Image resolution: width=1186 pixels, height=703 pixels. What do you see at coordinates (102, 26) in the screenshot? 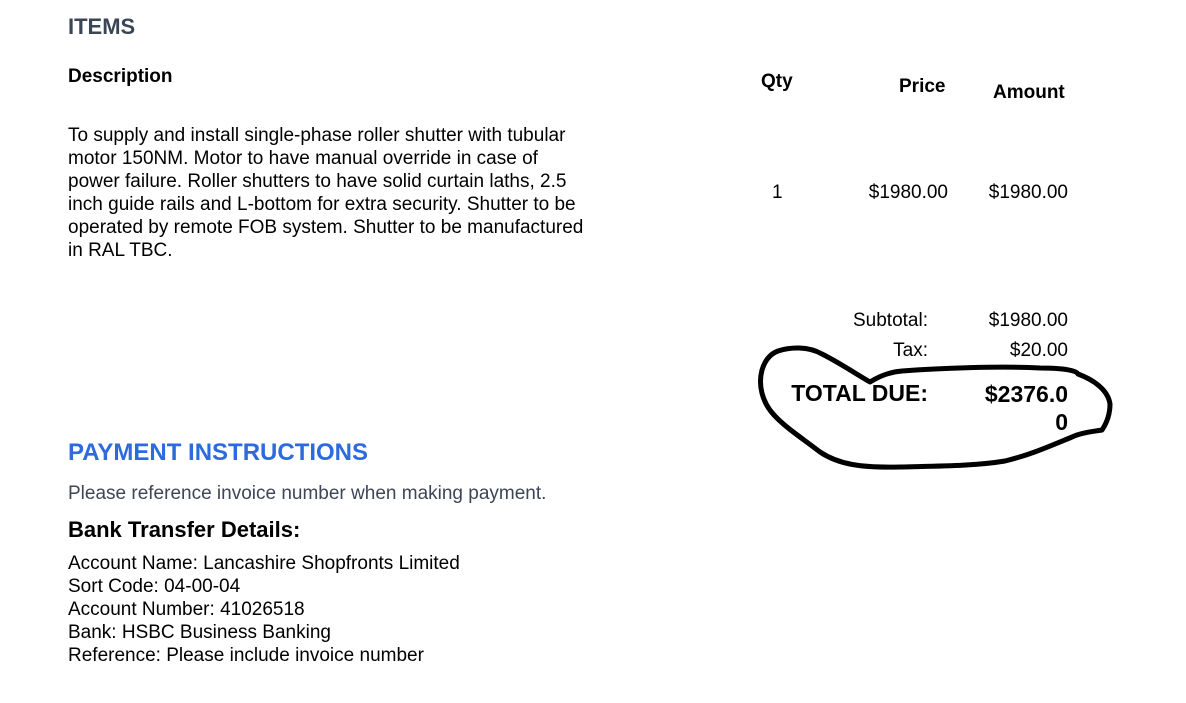
I see `items-heading: ITEMS` at bounding box center [102, 26].